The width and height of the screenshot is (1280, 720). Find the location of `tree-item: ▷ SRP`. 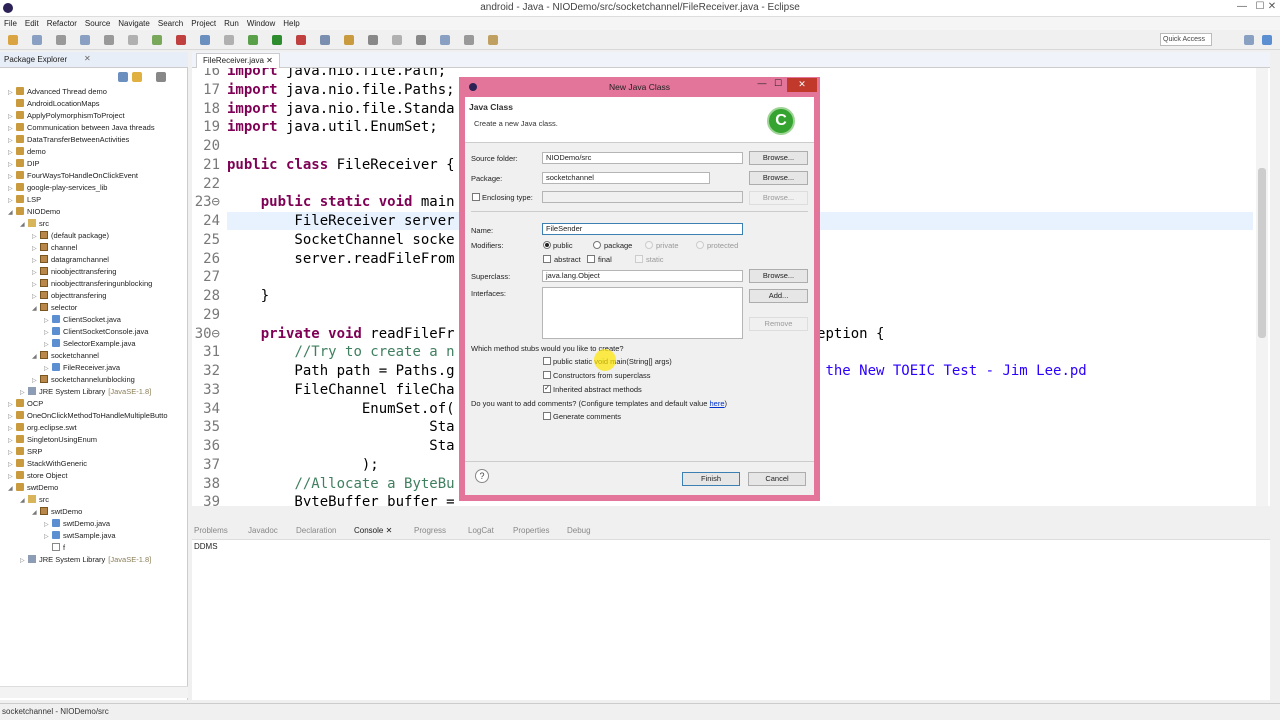

tree-item: ▷ SRP is located at coordinates (25, 452).